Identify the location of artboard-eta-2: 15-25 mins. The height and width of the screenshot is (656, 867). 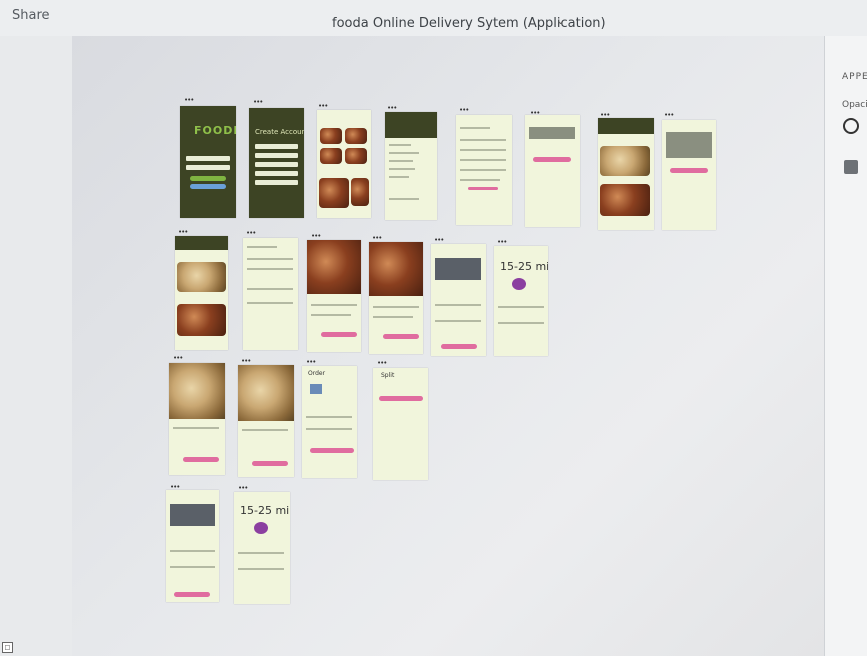
(262, 548).